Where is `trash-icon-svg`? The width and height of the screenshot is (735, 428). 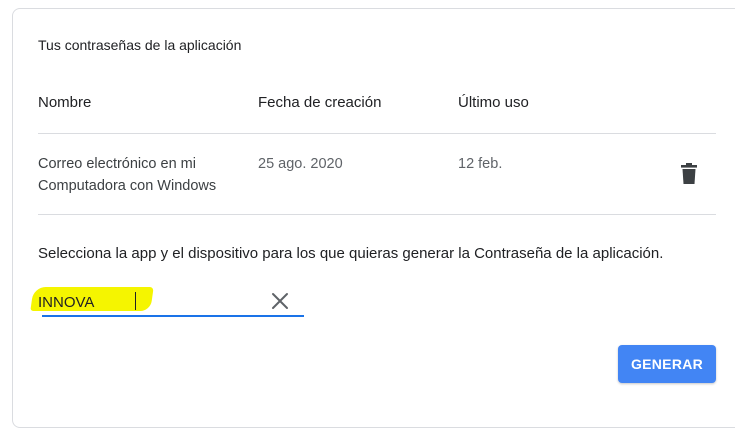 trash-icon-svg is located at coordinates (689, 173).